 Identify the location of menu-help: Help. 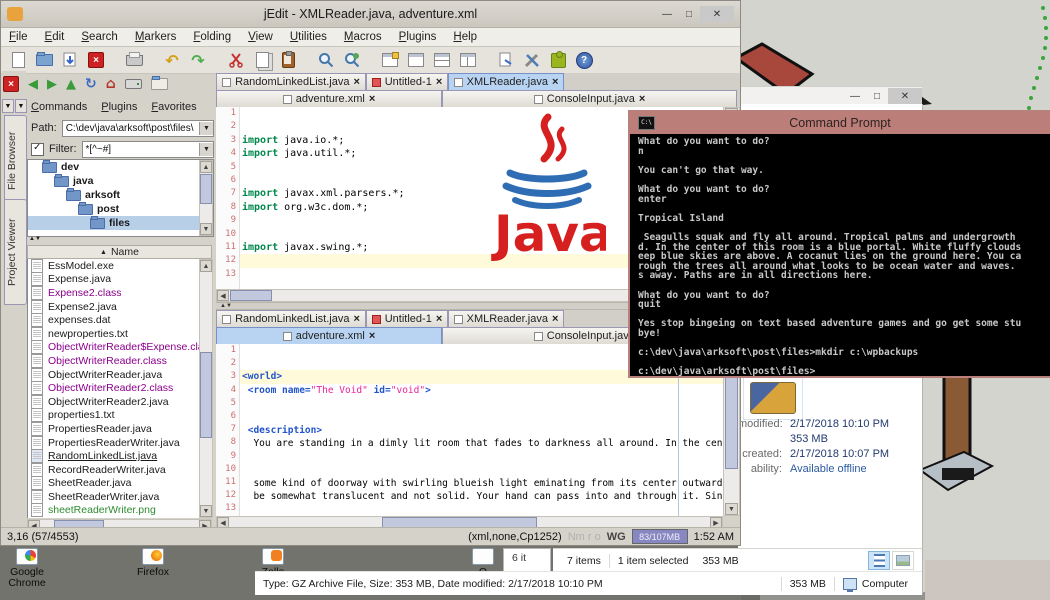
(465, 37).